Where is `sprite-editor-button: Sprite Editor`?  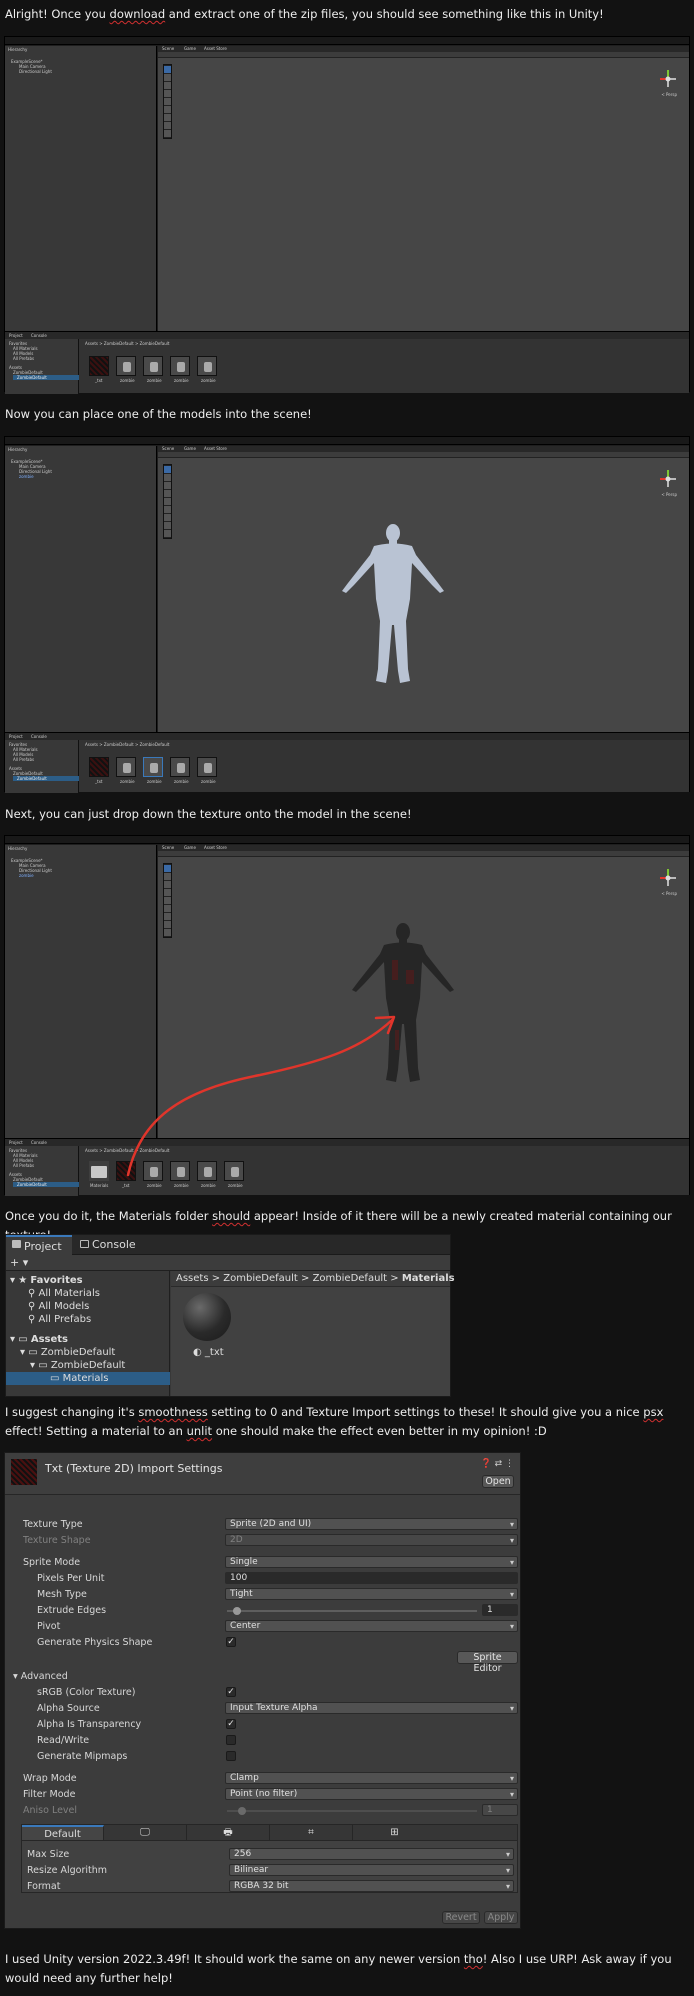 sprite-editor-button: Sprite Editor is located at coordinates (487, 1662).